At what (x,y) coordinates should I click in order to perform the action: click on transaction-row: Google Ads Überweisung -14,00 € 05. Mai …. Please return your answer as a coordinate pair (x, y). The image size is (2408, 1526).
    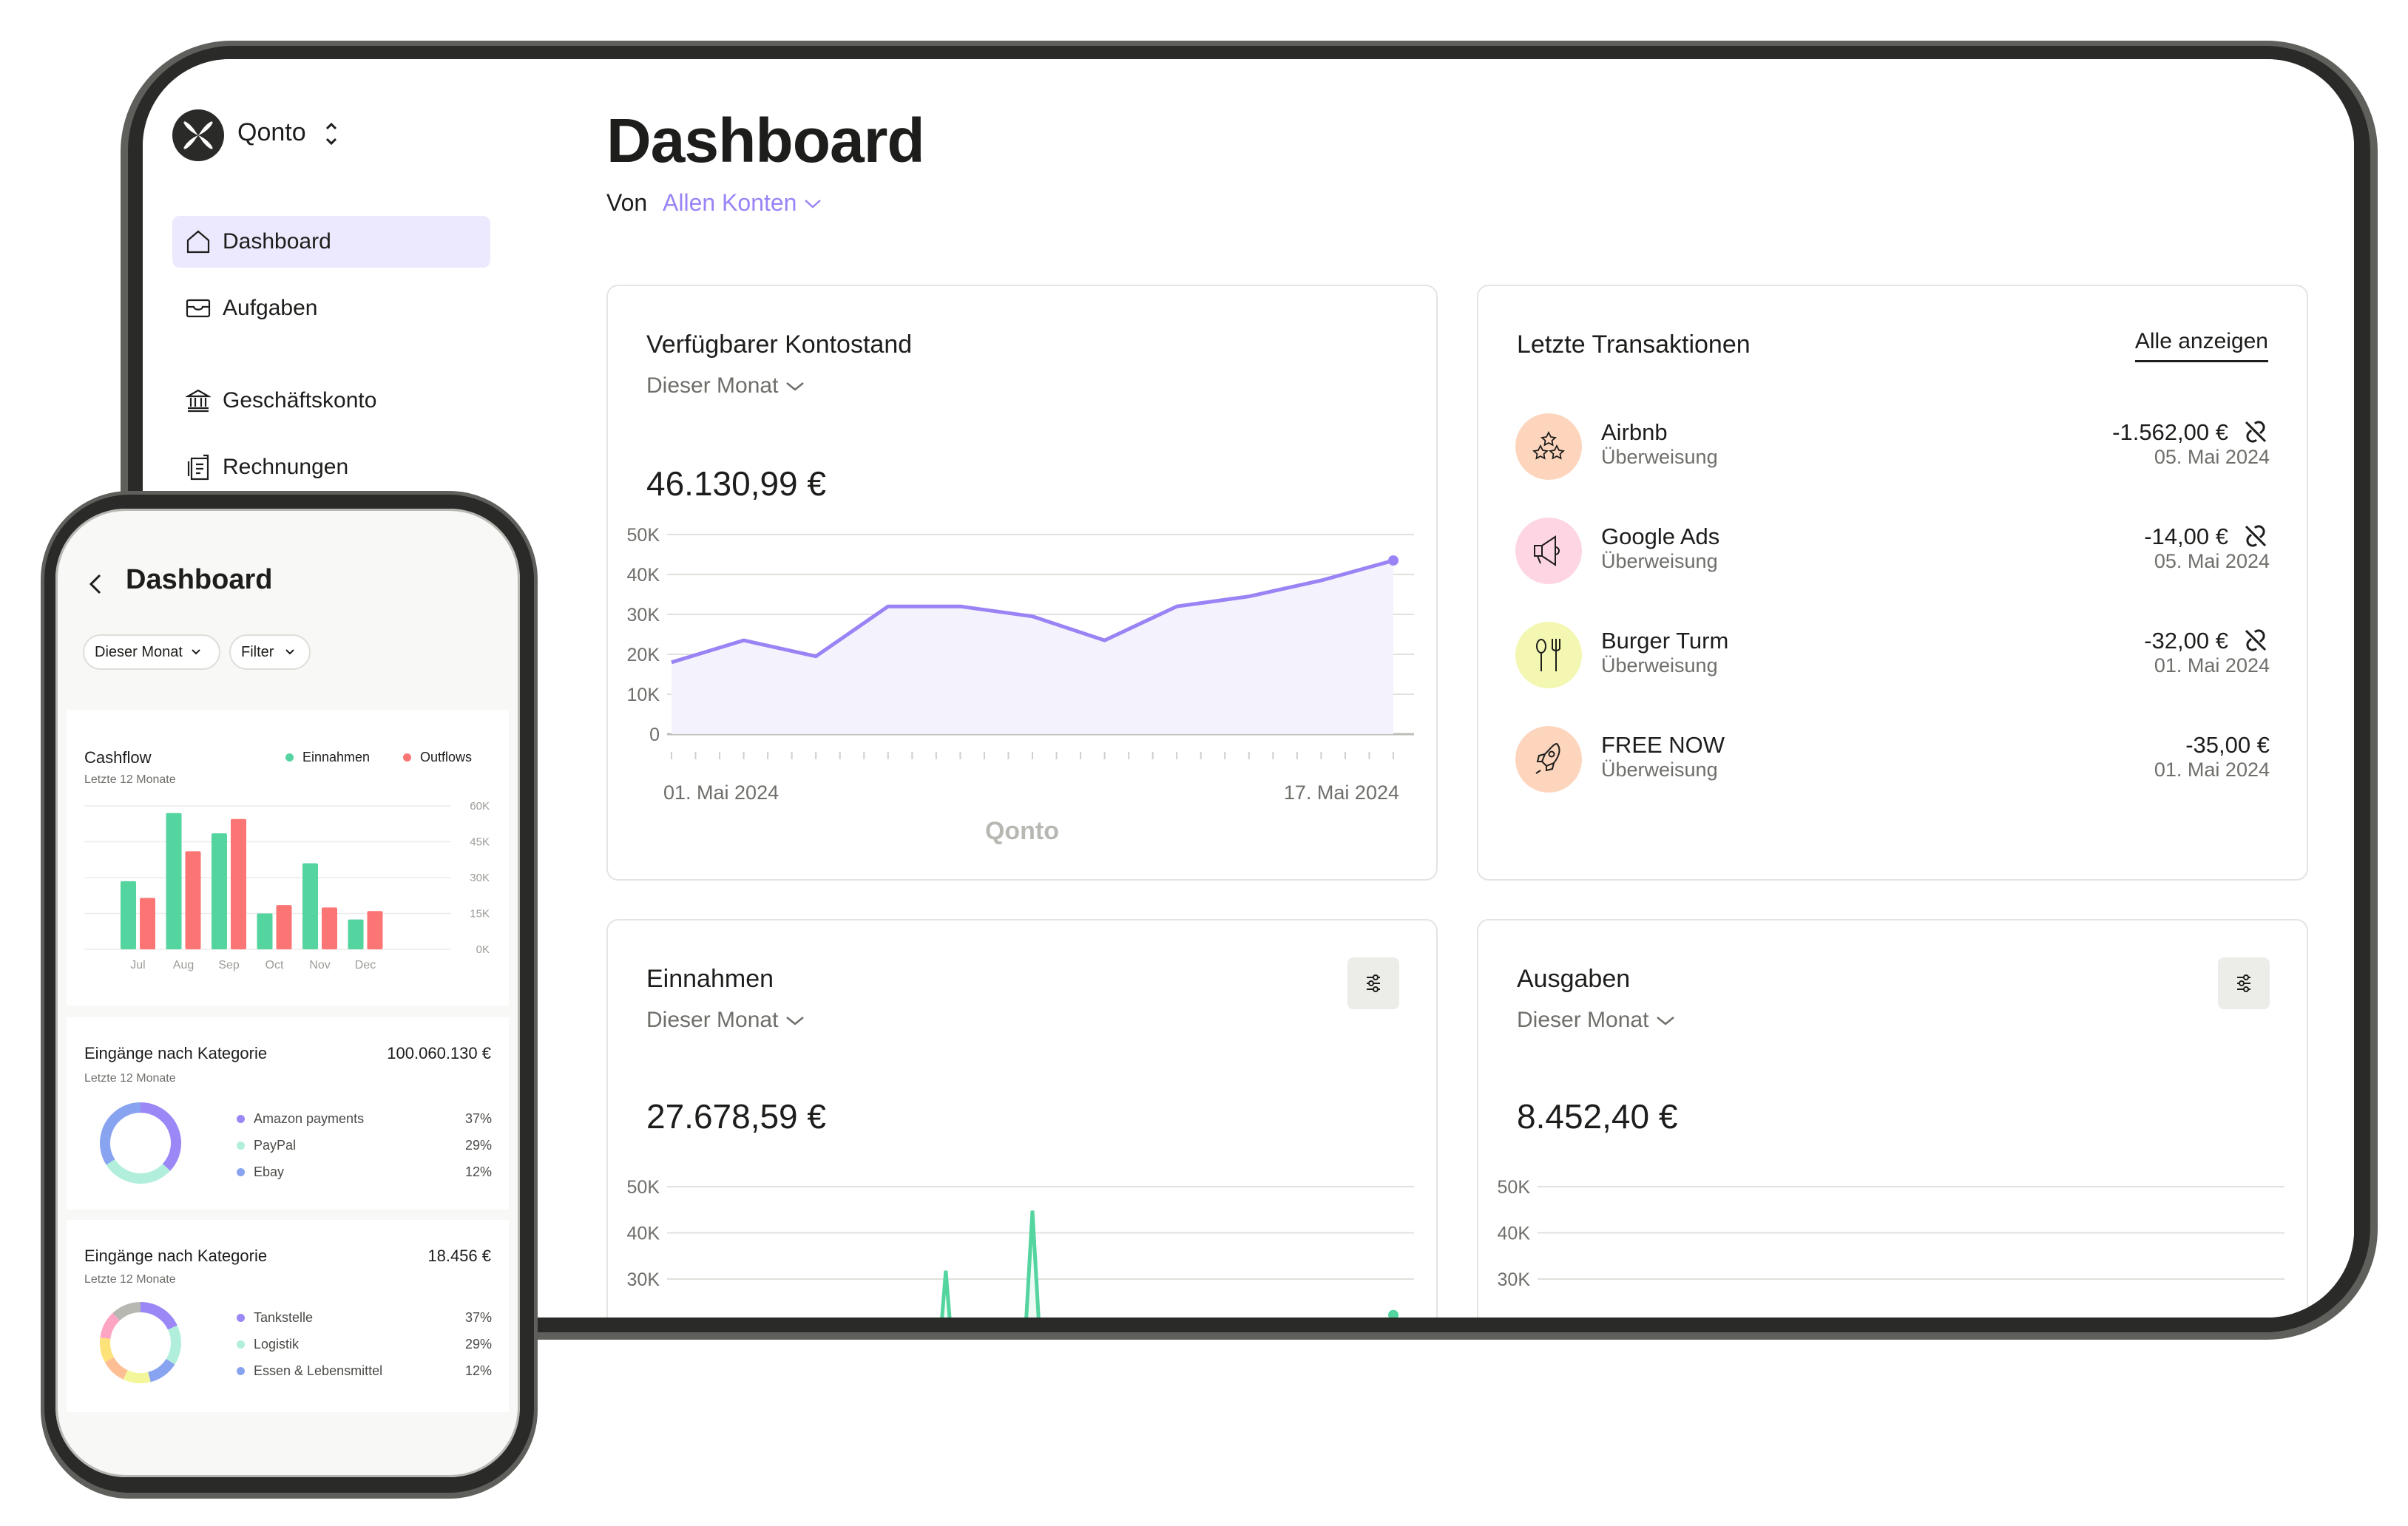
    Looking at the image, I should click on (1892, 554).